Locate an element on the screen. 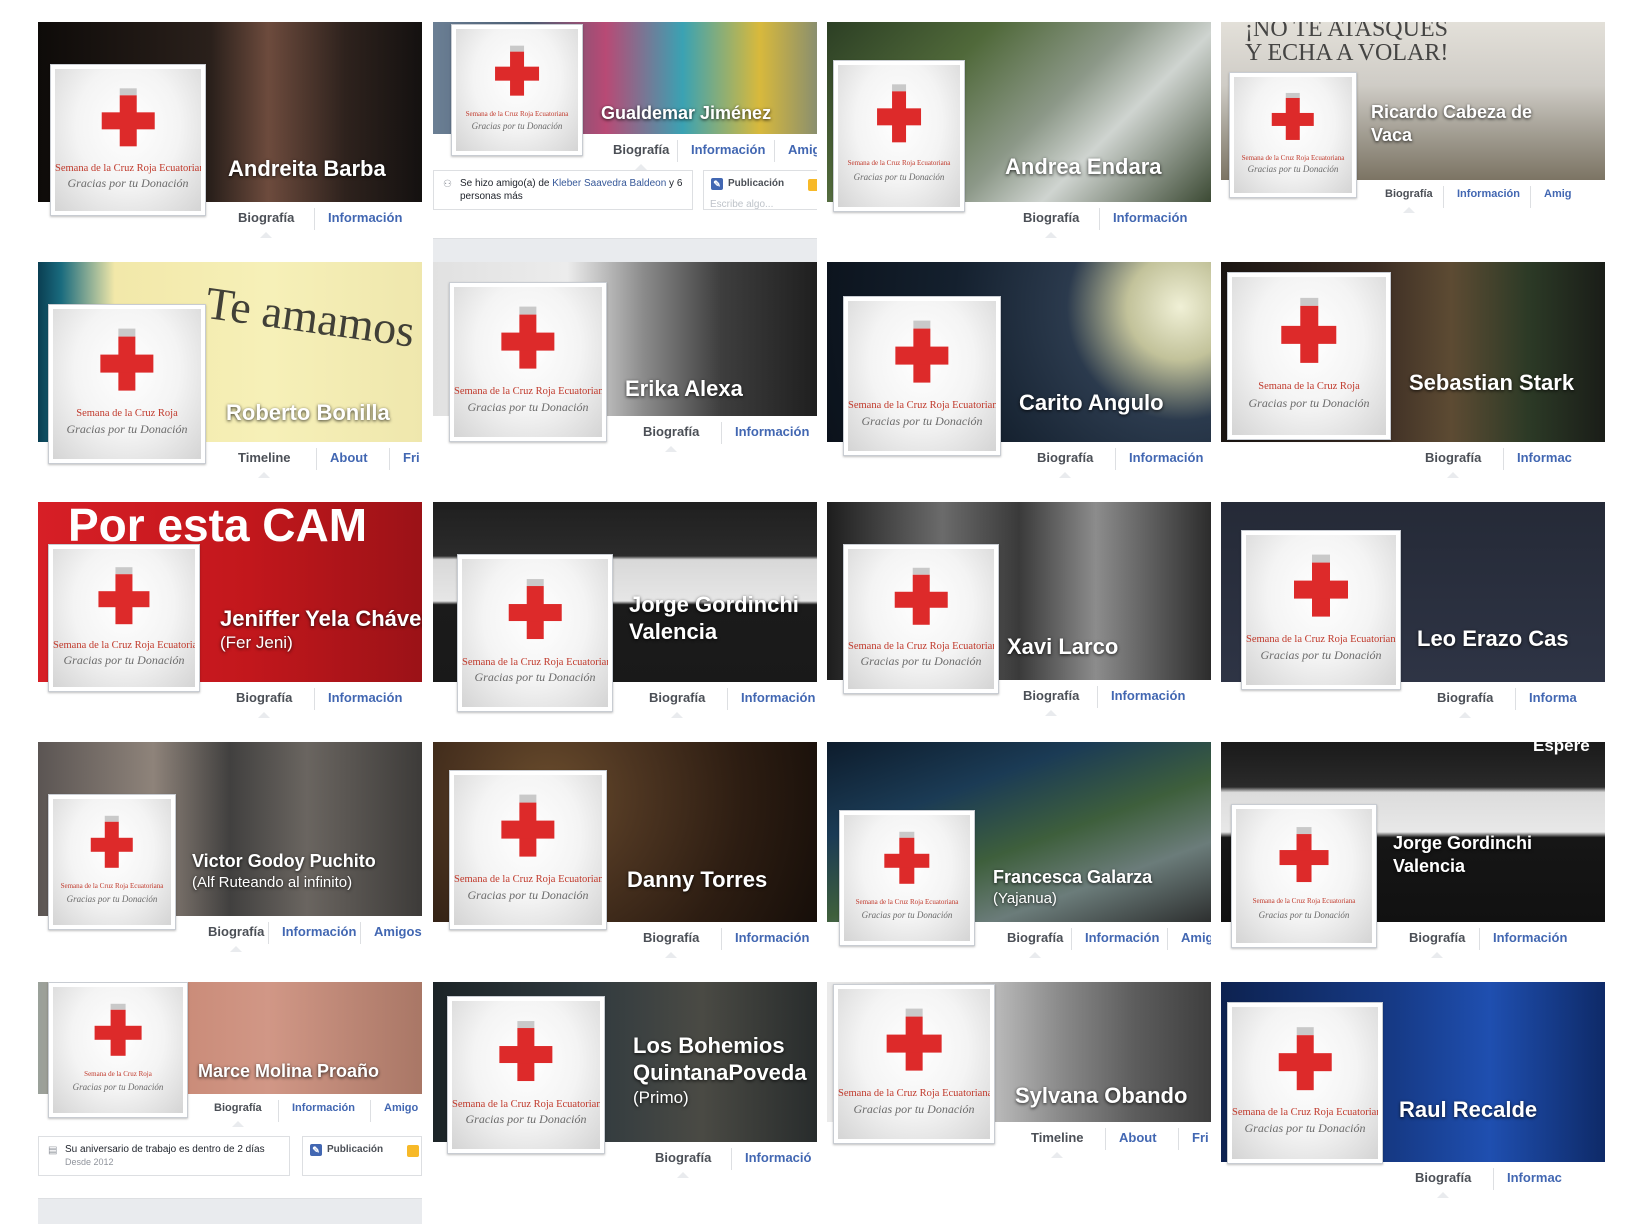 The width and height of the screenshot is (1635, 1224). profile-name: Ricardo Cabeza de Vaca is located at coordinates (1451, 124).